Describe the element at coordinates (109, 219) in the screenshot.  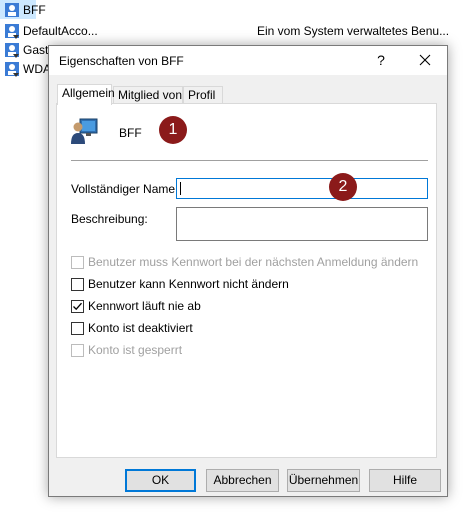
I see `description-label: Beschreibung:` at that location.